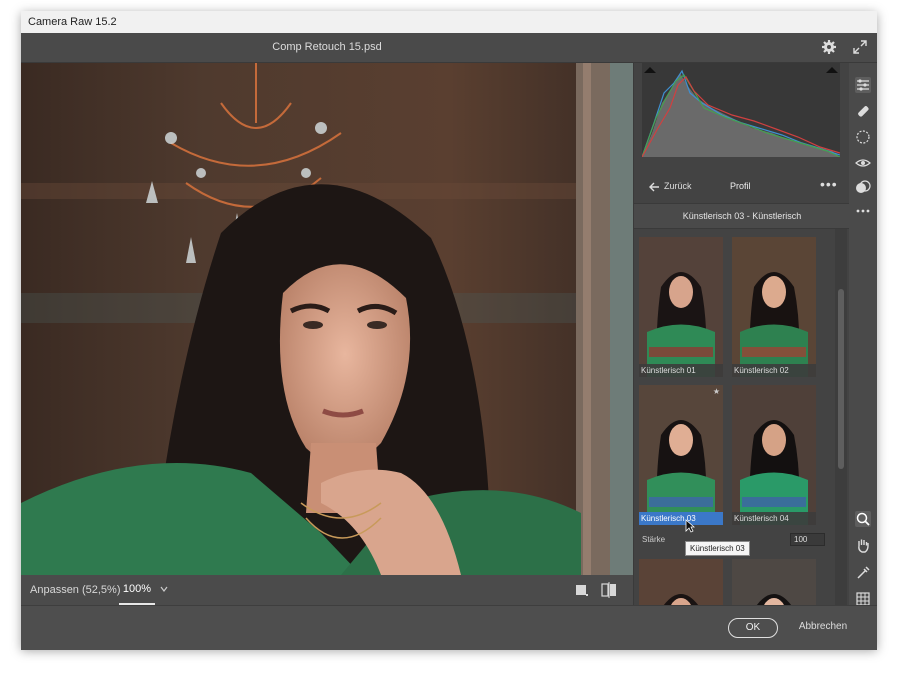 Image resolution: width=899 pixels, height=680 pixels. Describe the element at coordinates (449, 48) in the screenshot. I see `top-bar: Comp Retouch 15.psd` at that location.